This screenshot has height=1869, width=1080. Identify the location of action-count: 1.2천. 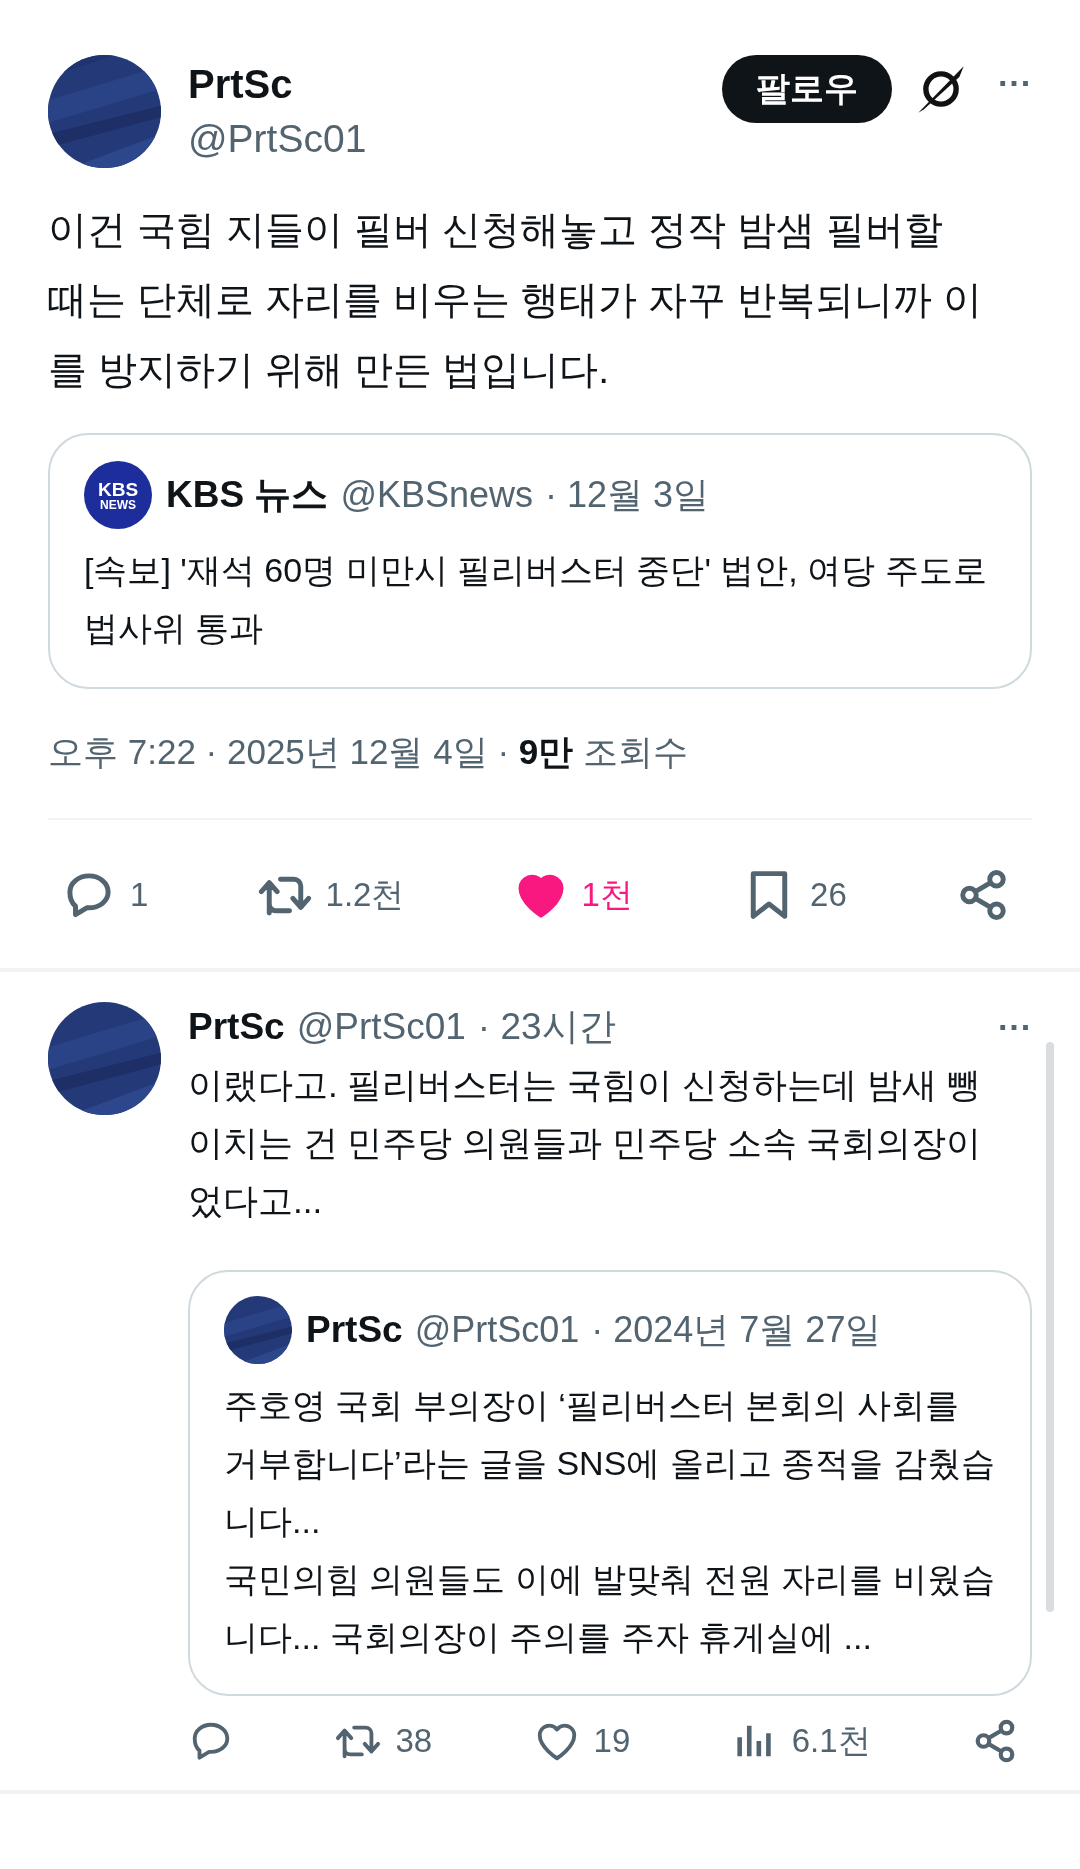
(365, 894).